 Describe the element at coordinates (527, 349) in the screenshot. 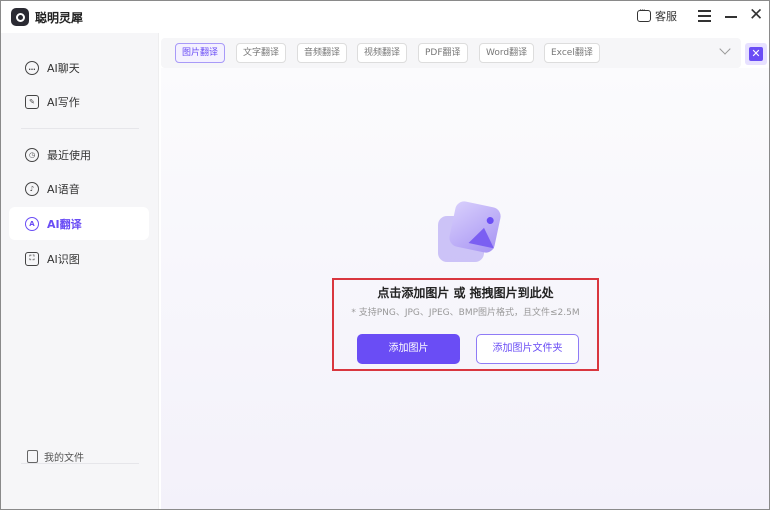

I see `add-image-folder-button: 添加图片文件夹` at that location.